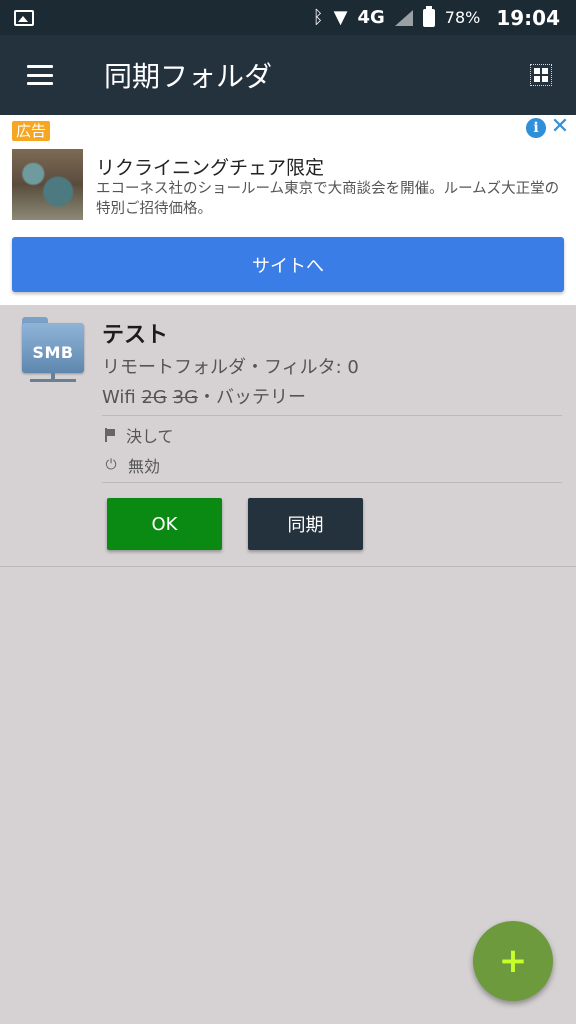 The width and height of the screenshot is (576, 1024). I want to click on signal-icon, so click(403, 17).